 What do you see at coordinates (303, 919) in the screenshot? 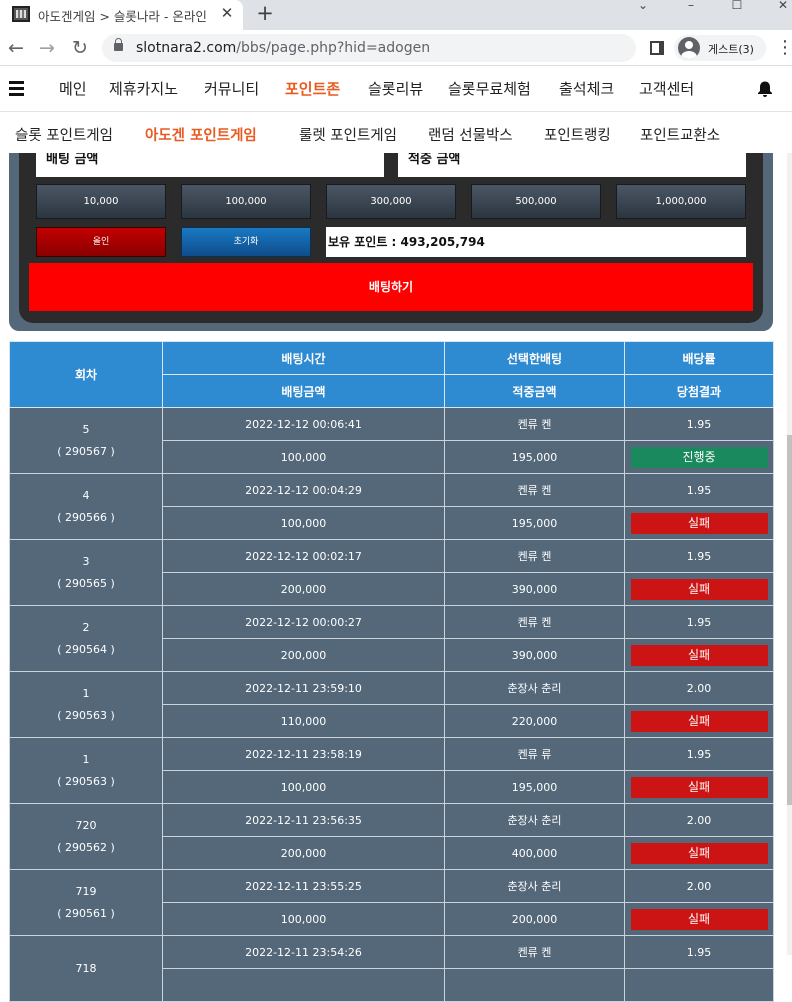
I see `bet-amount-cell: 100,000` at bounding box center [303, 919].